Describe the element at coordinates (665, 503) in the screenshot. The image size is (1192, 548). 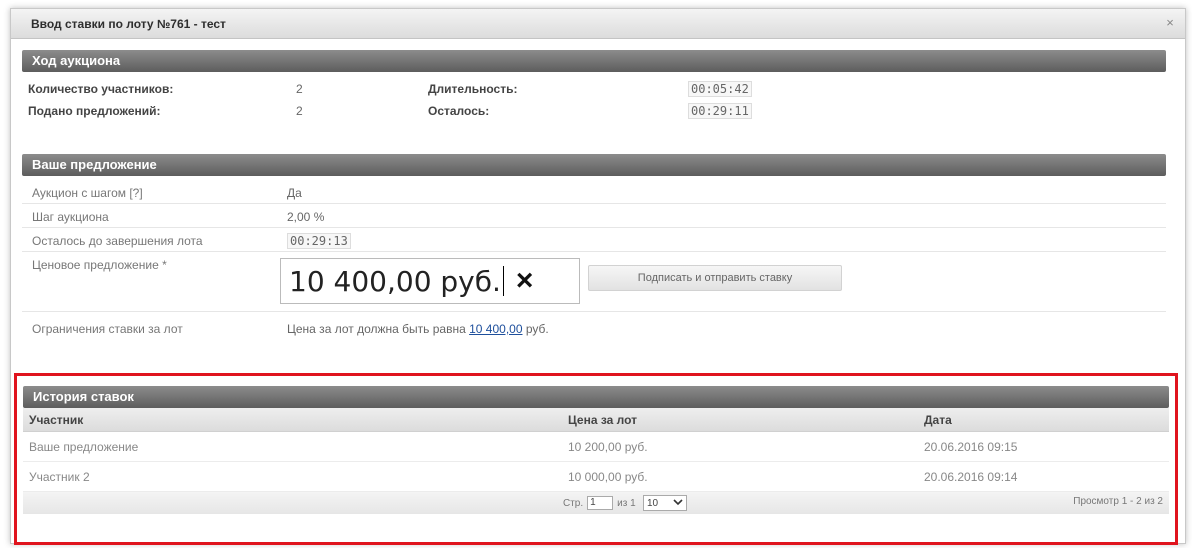
I see `per-page-select: 10` at that location.